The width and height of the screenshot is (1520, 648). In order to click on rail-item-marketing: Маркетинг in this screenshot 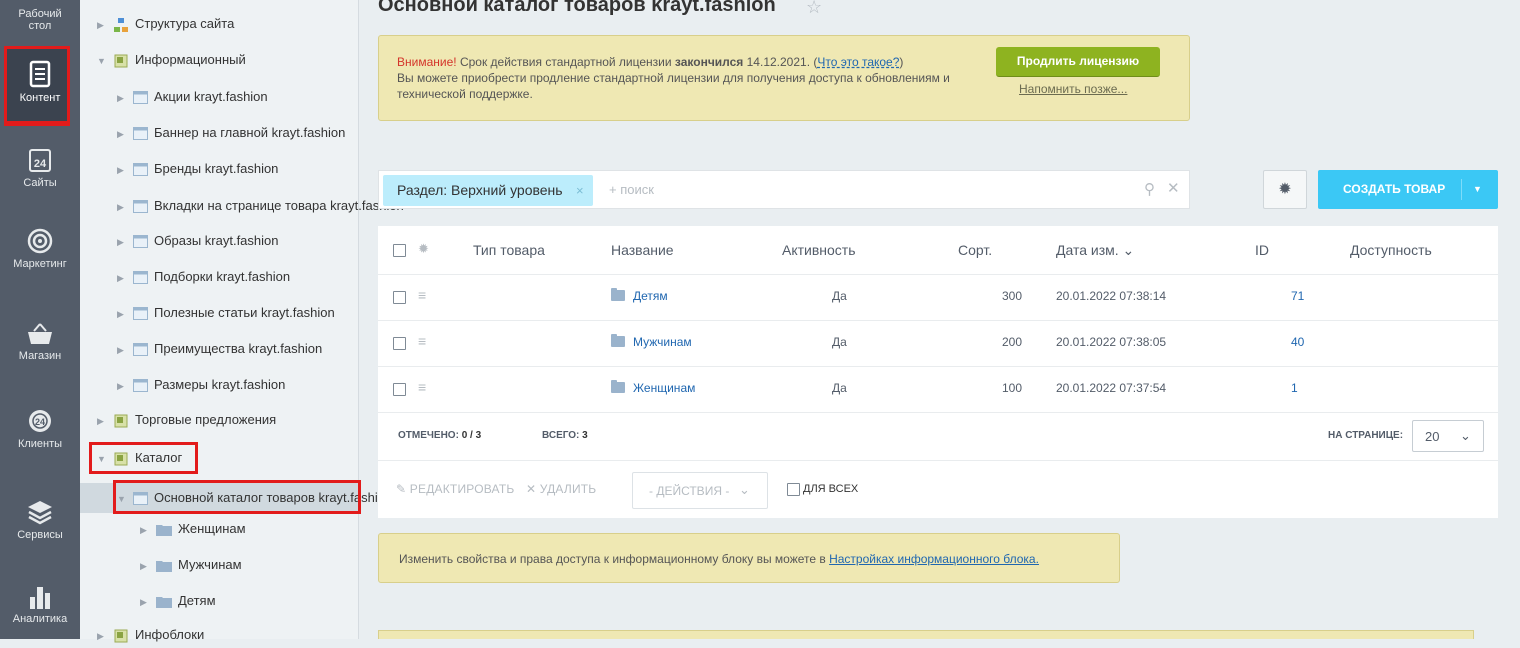, I will do `click(40, 249)`.